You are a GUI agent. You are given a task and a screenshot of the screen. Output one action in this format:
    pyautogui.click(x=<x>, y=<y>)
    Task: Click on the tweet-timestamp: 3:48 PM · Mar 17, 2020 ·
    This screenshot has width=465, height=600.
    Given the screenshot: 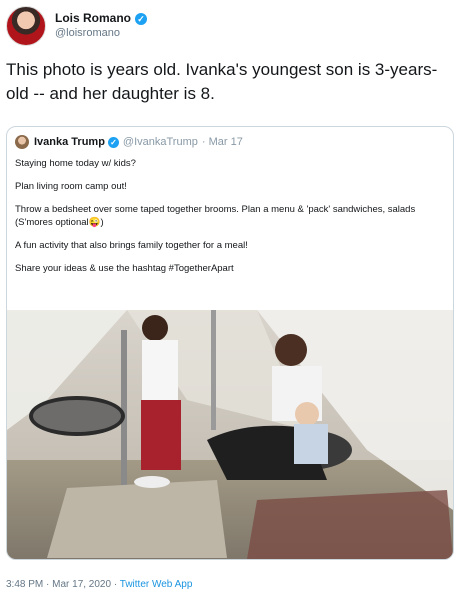 What is the action you would take?
    pyautogui.click(x=63, y=584)
    